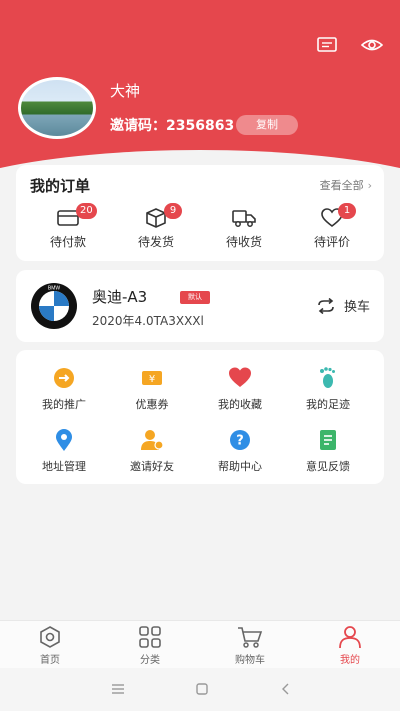 The height and width of the screenshot is (711, 400). I want to click on profile-icon, so click(350, 637).